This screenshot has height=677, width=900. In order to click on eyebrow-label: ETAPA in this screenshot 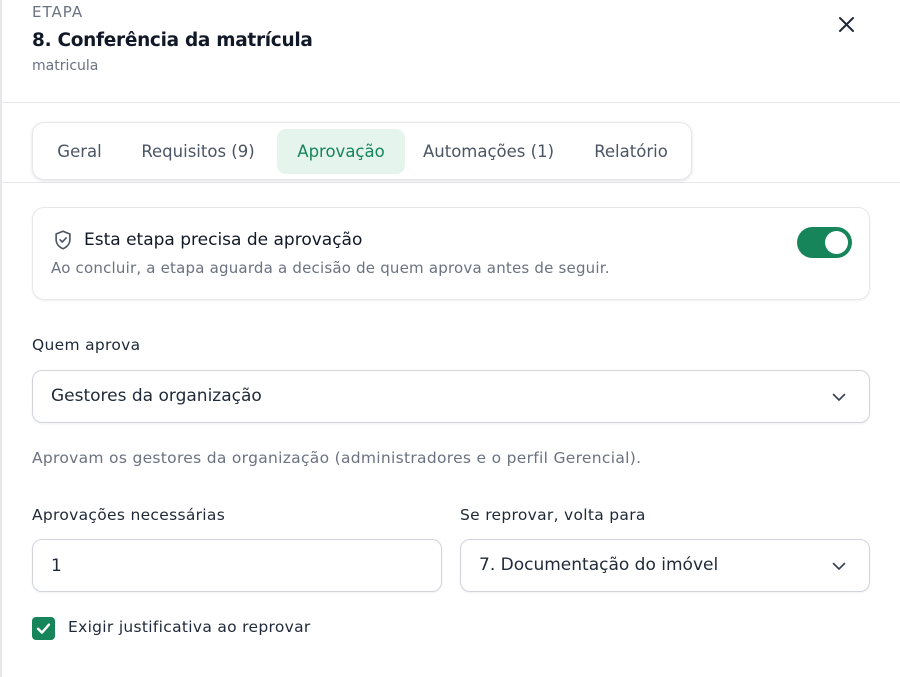, I will do `click(58, 12)`.